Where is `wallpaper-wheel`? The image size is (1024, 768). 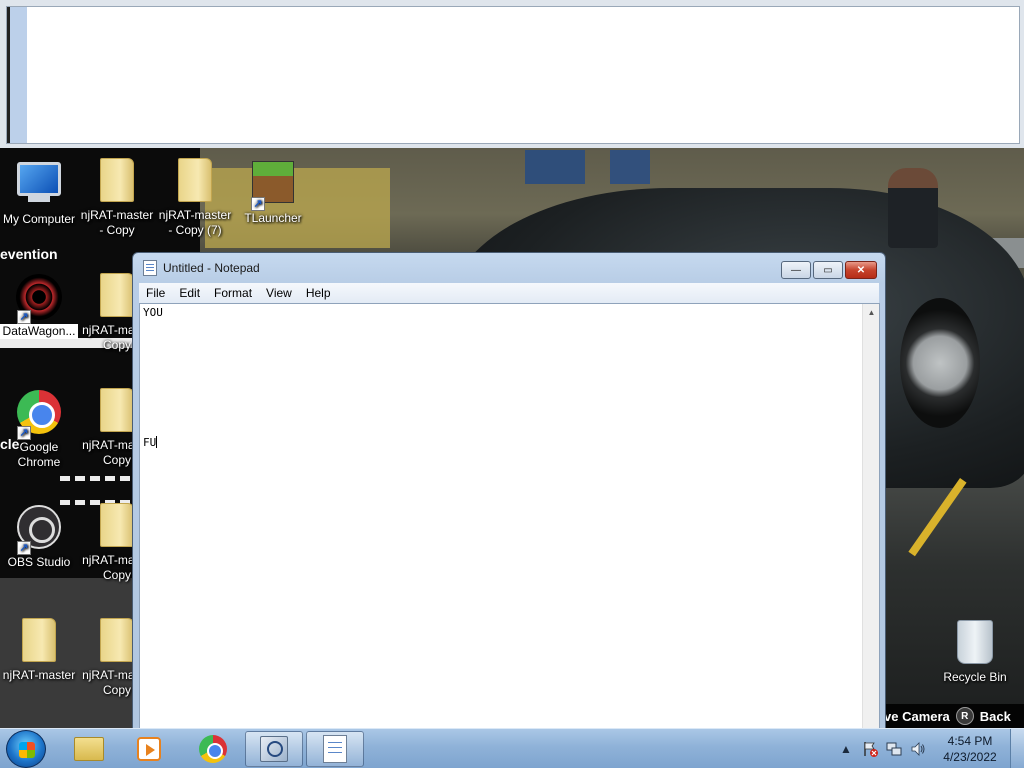
wallpaper-wheel is located at coordinates (940, 363).